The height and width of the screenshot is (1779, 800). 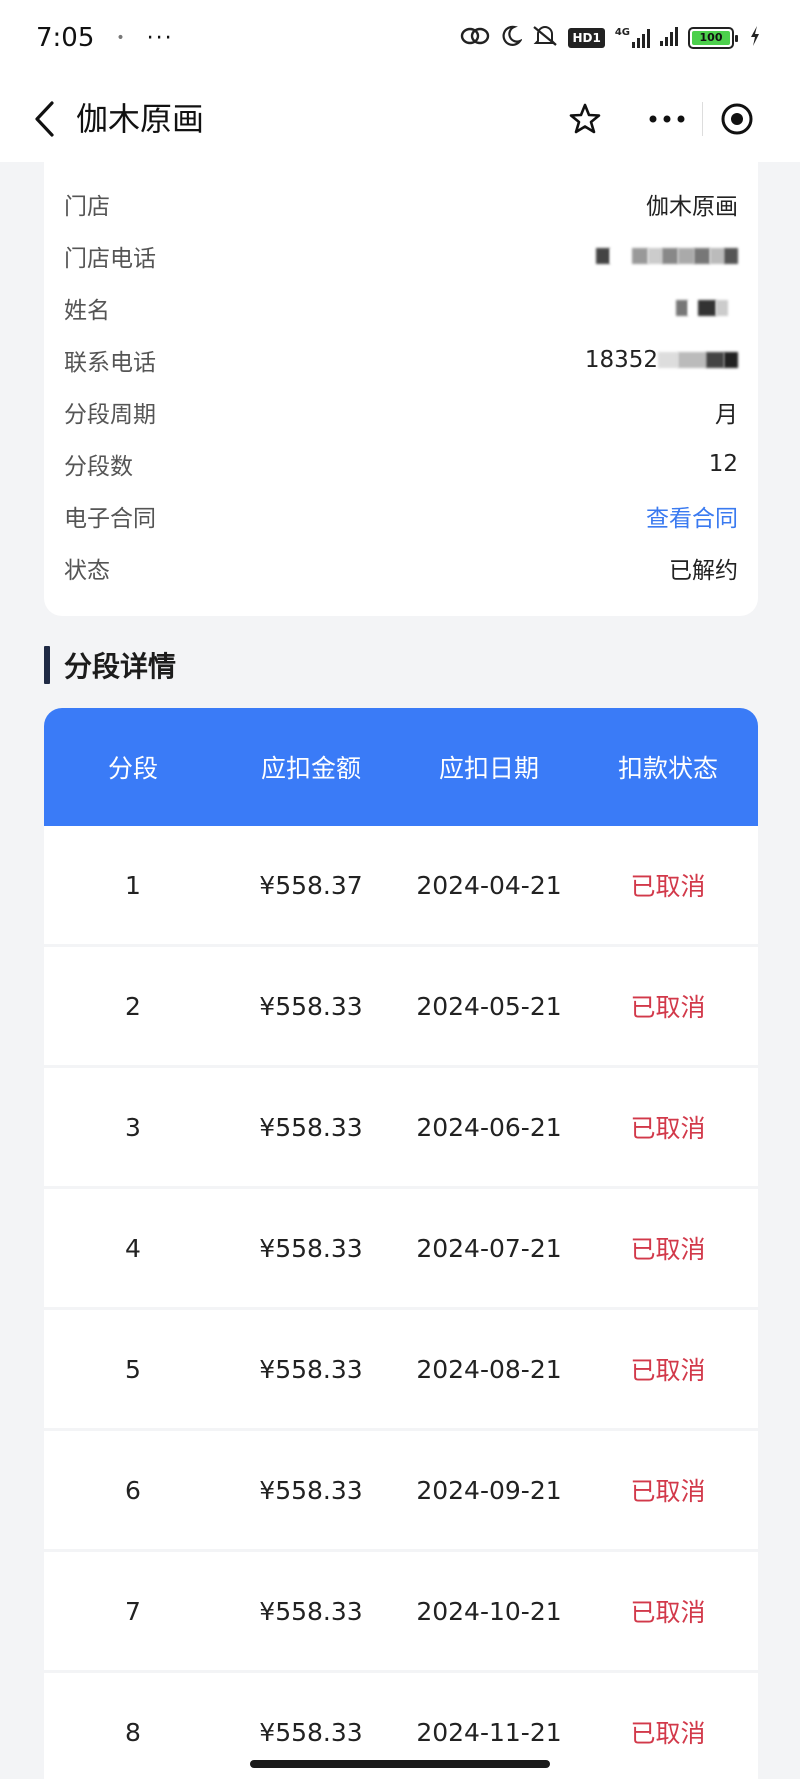 I want to click on cell-index: 5, so click(x=133, y=1369).